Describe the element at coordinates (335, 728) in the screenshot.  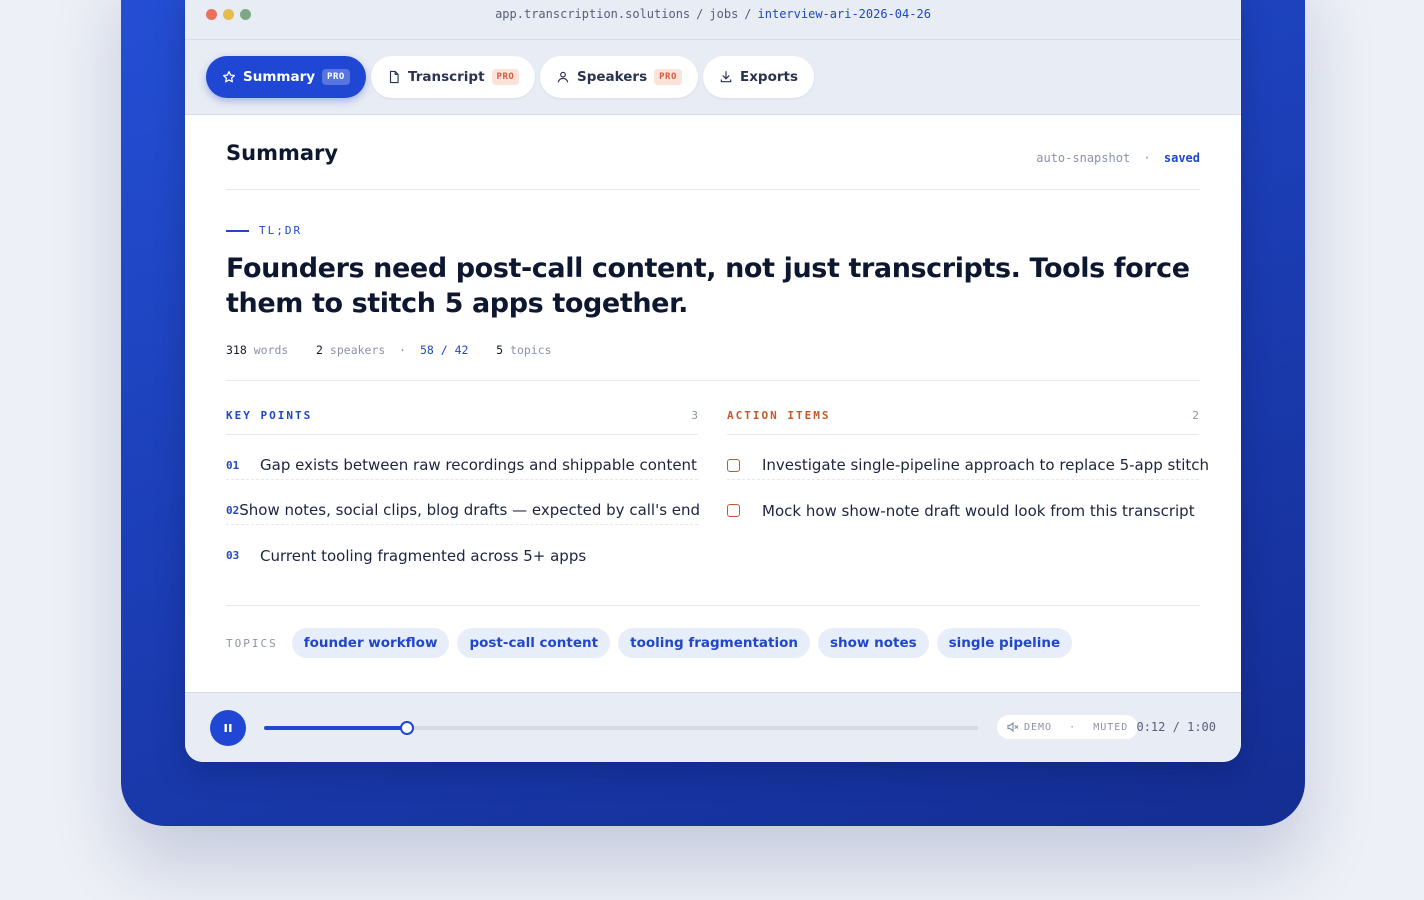
I see `progress-fill` at that location.